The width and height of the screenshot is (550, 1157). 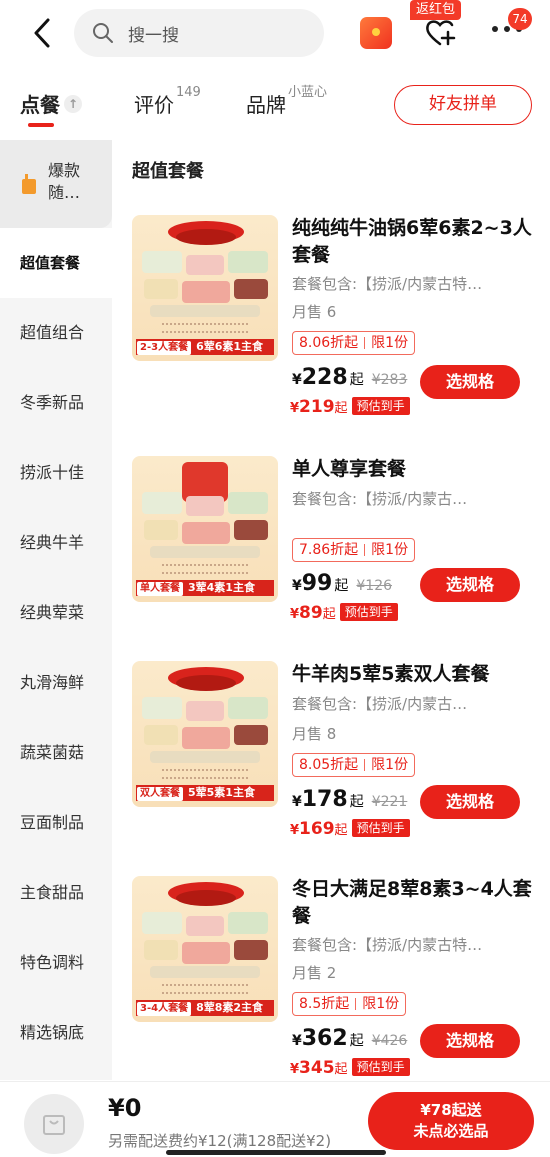 What do you see at coordinates (324, 799) in the screenshot?
I see `price-value: 178` at bounding box center [324, 799].